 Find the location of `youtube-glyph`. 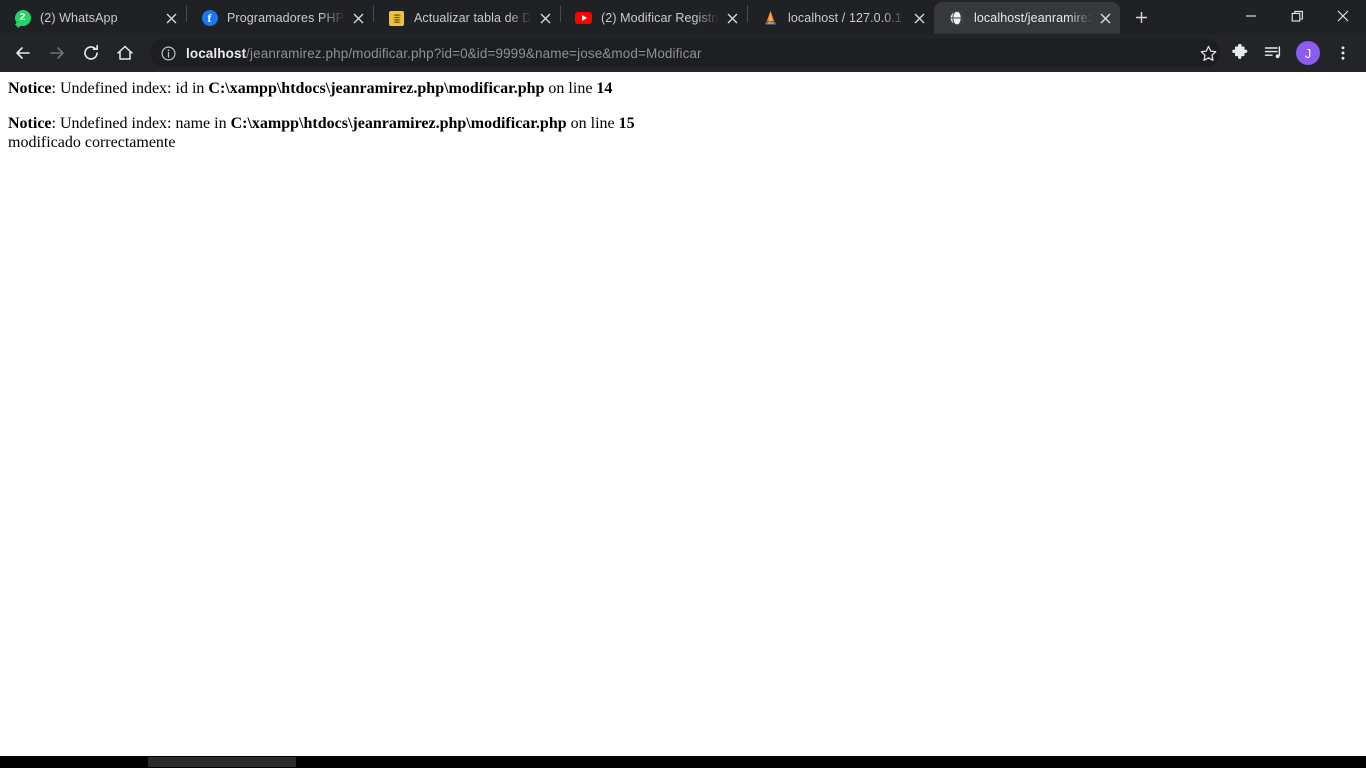

youtube-glyph is located at coordinates (583, 18).